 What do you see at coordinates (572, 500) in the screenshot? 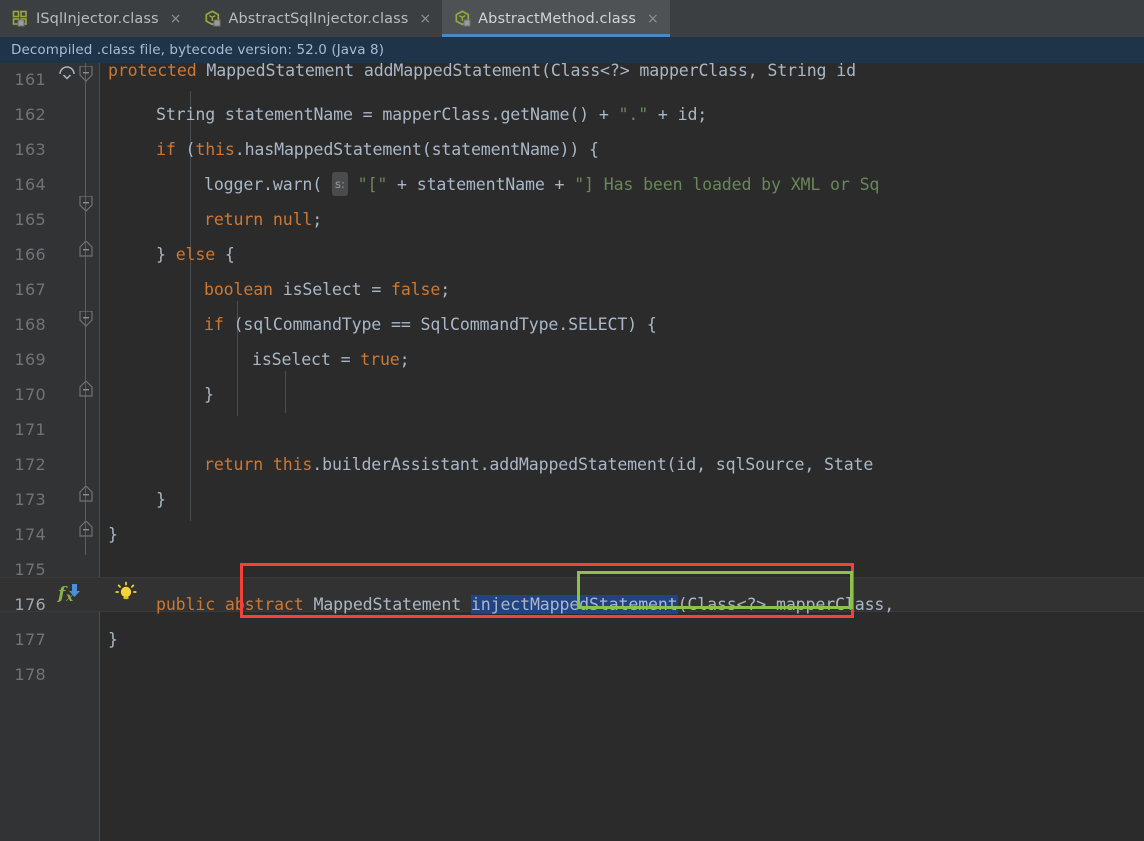
I see `code-row: 173 }` at bounding box center [572, 500].